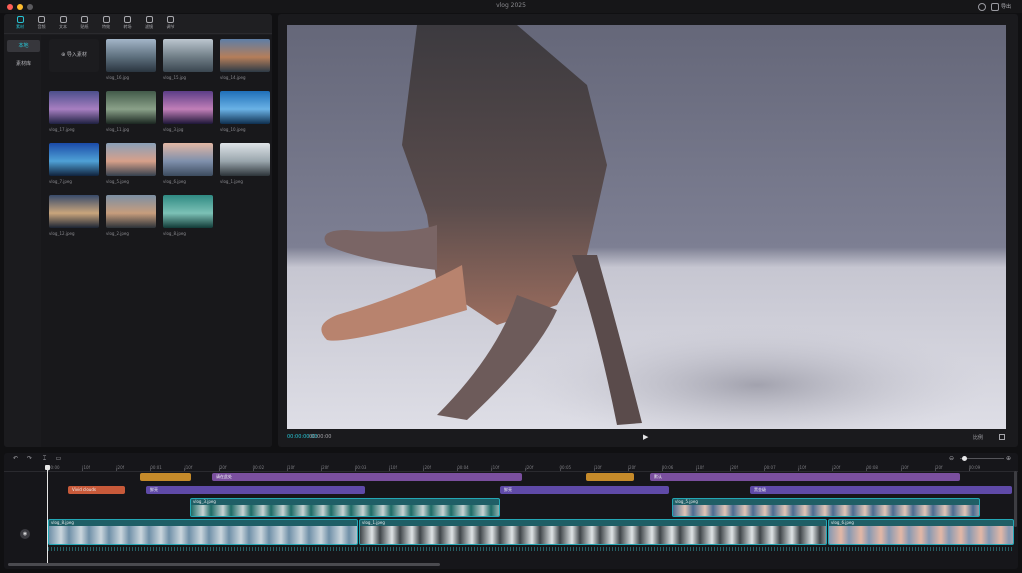  What do you see at coordinates (1015, 499) in the screenshot?
I see `vertical-scrollbar` at bounding box center [1015, 499].